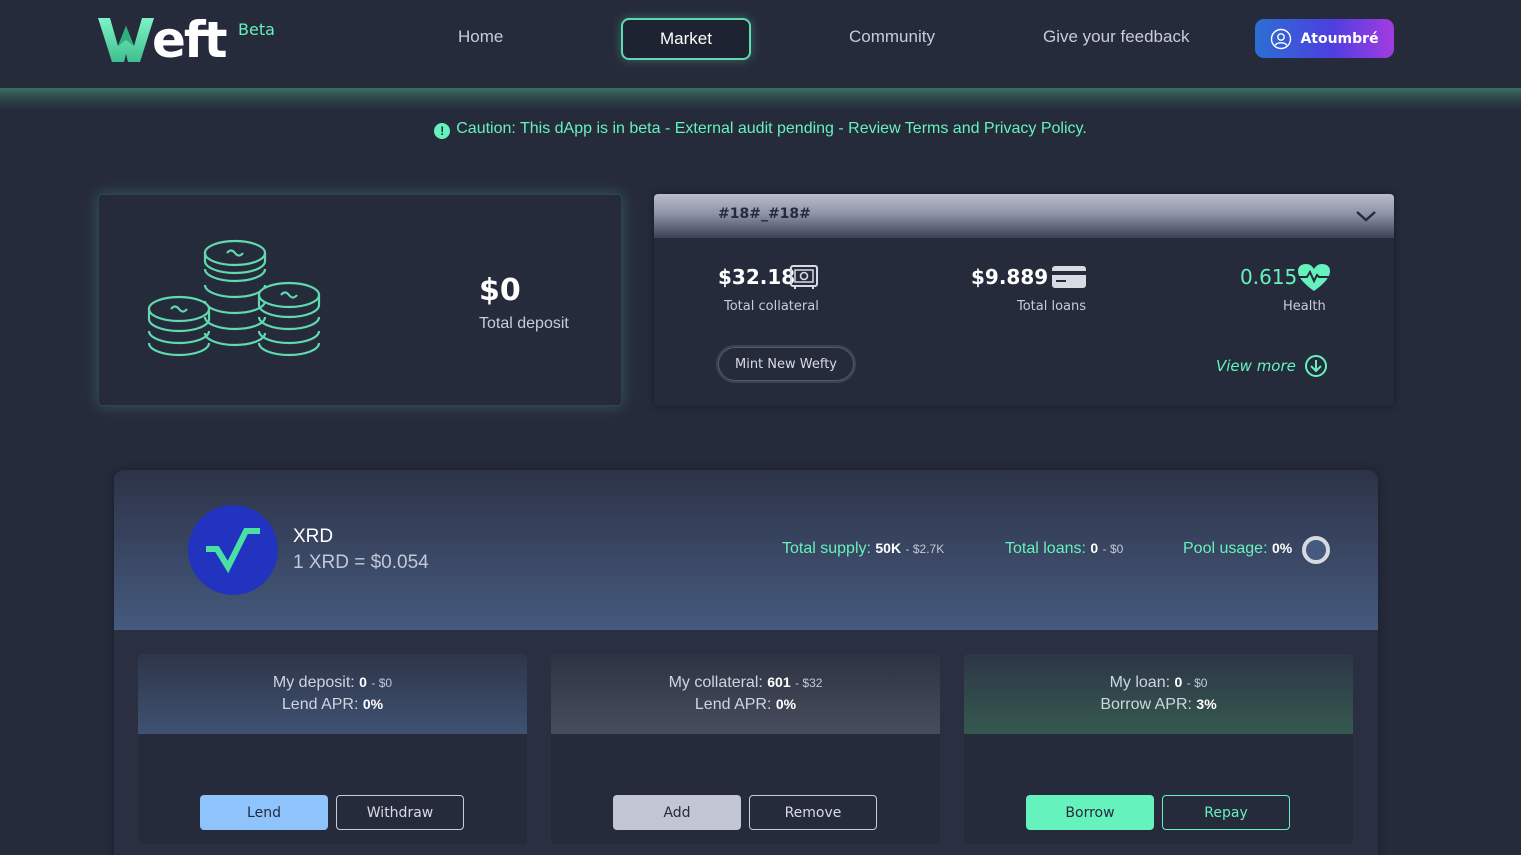 Image resolution: width=1521 pixels, height=855 pixels. What do you see at coordinates (786, 704) in the screenshot?
I see `collateral-lend-apr-value: 0%` at bounding box center [786, 704].